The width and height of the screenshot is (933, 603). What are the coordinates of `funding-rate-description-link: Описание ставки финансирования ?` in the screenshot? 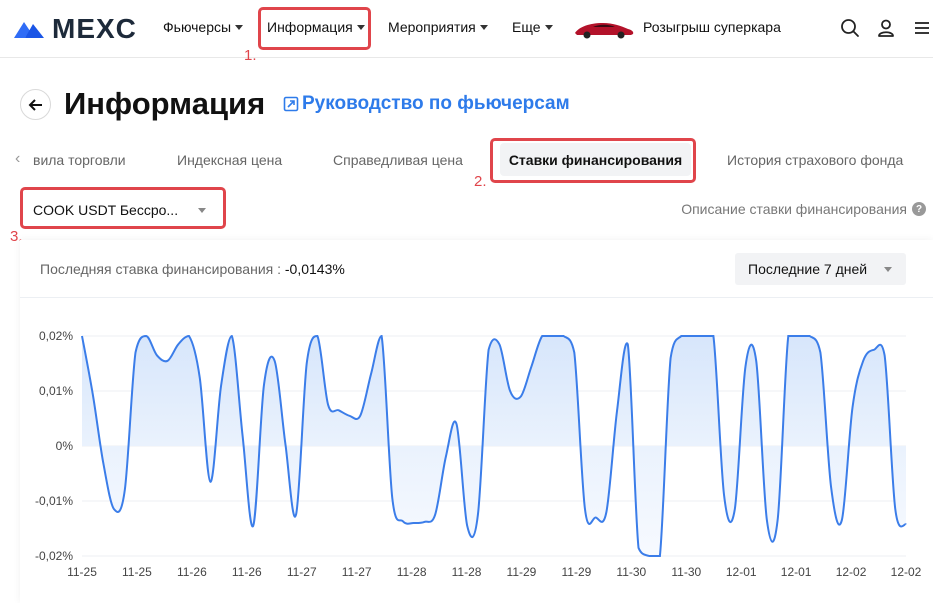 It's located at (803, 209).